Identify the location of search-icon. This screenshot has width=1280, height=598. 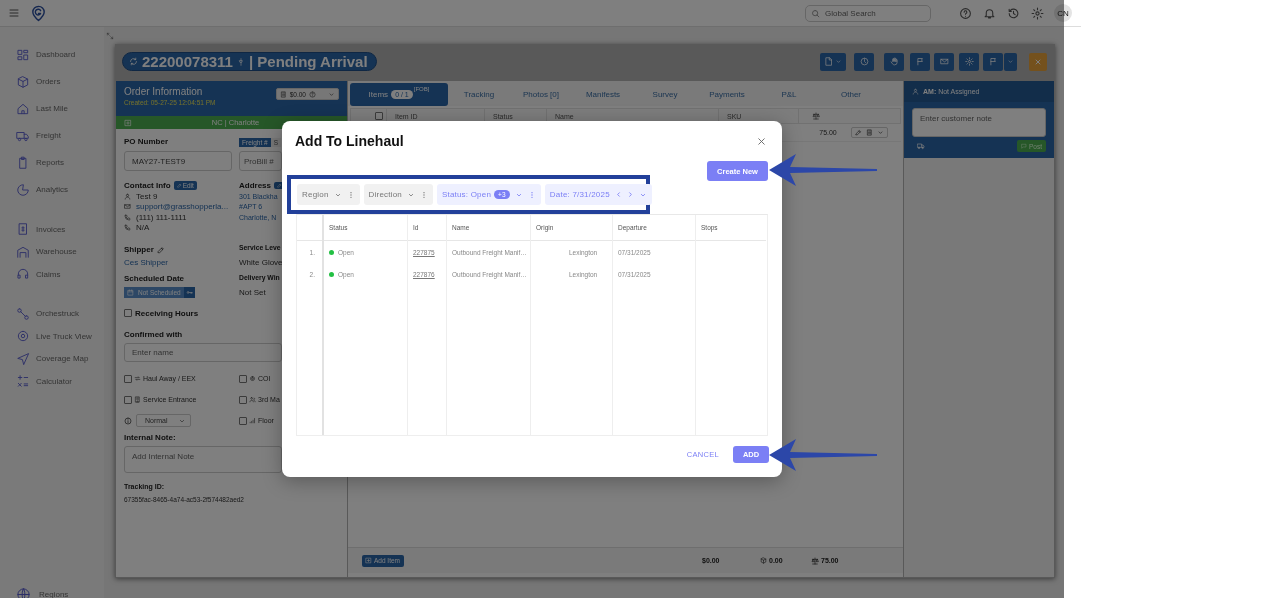
(815, 13).